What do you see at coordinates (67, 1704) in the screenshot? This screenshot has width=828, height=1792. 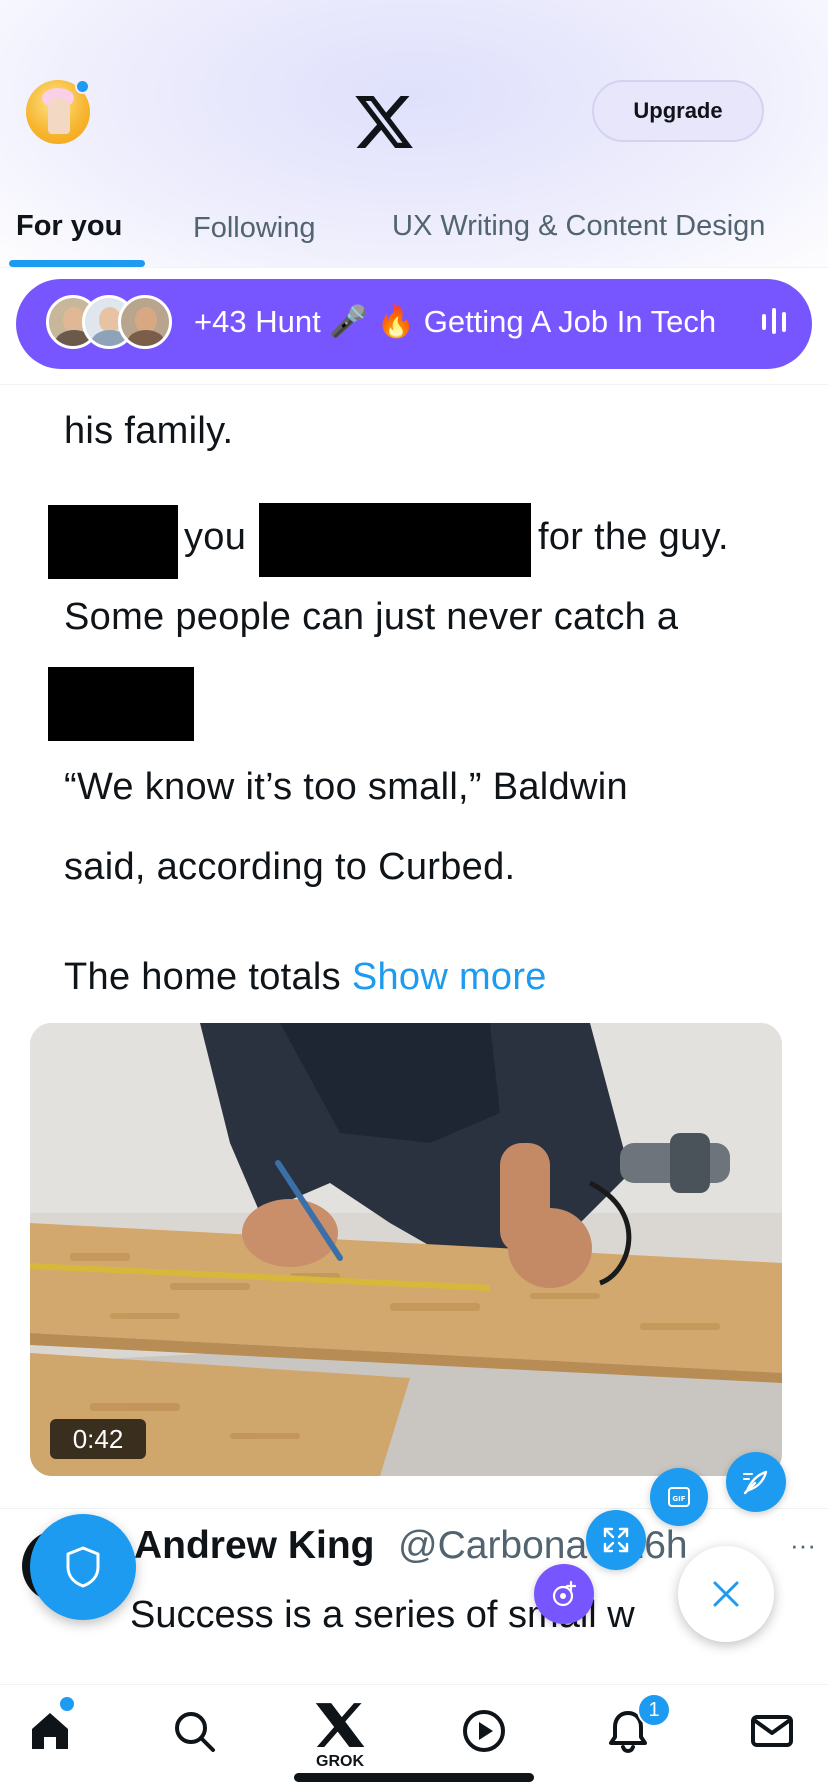 I see `home-new-dot` at bounding box center [67, 1704].